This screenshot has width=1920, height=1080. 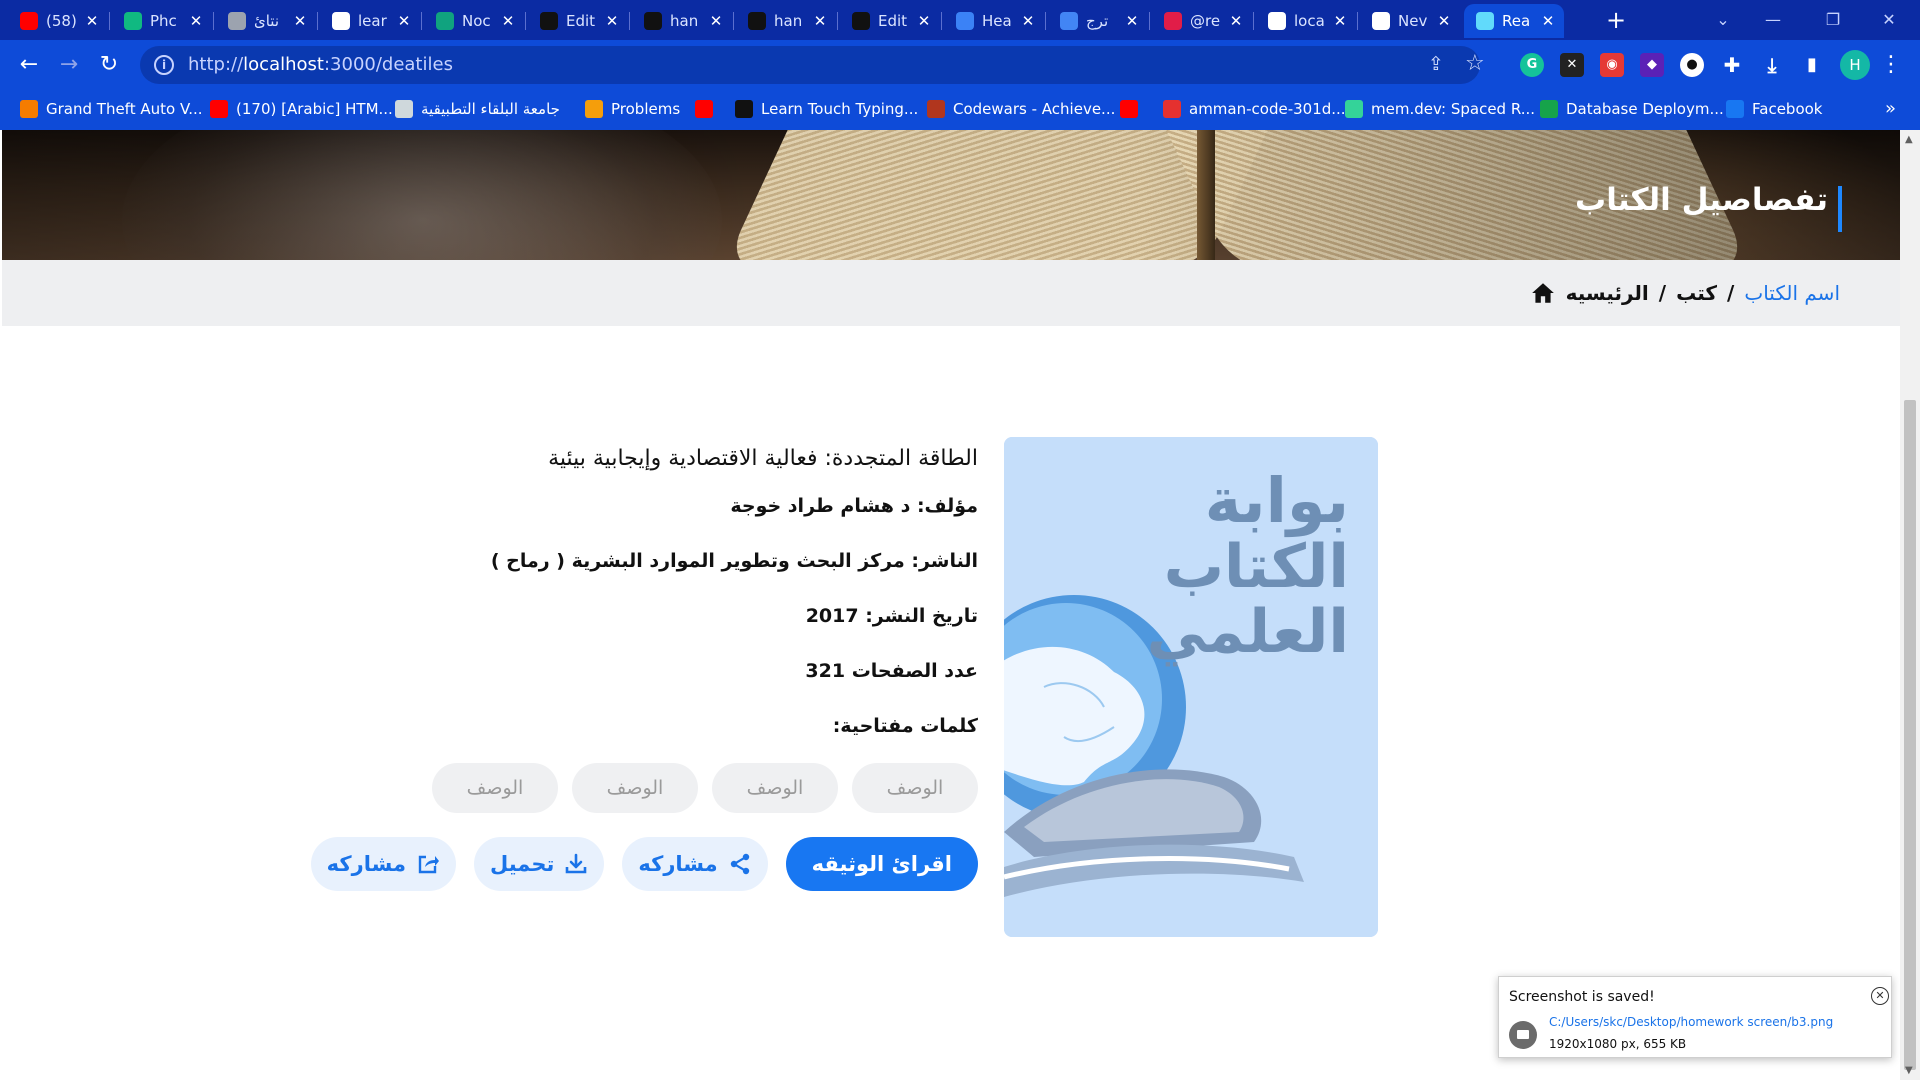 I want to click on url-text: http://localhost:3000/deatiles, so click(x=320, y=64).